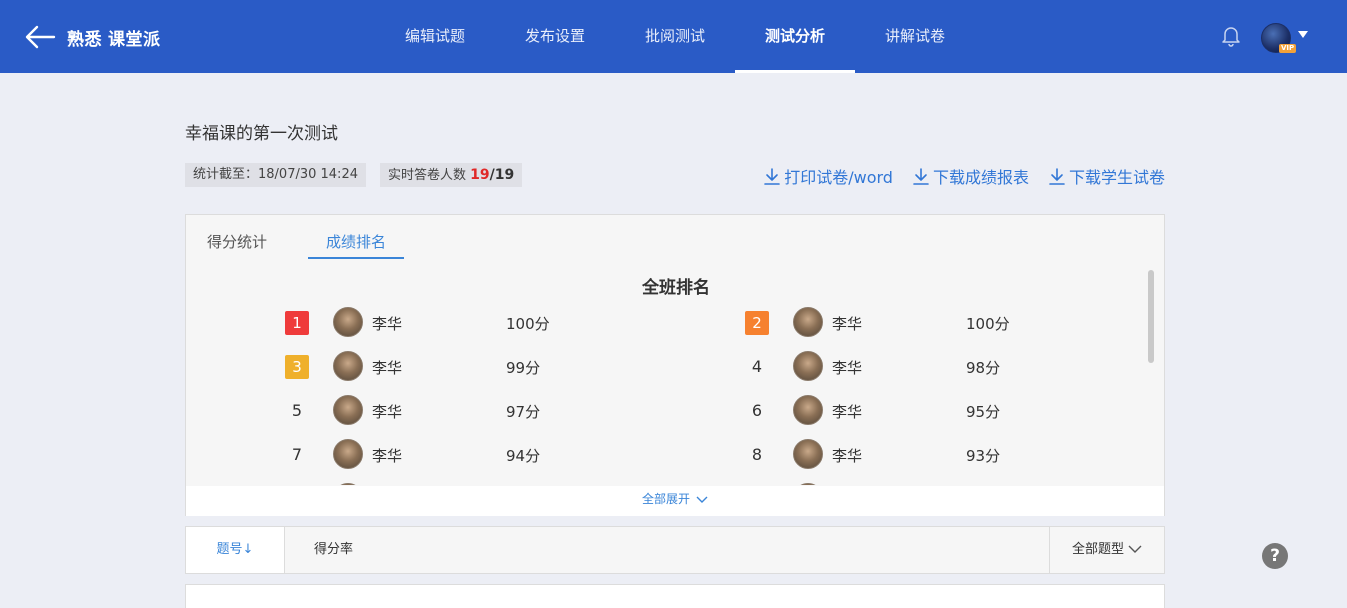 This screenshot has height=608, width=1347. Describe the element at coordinates (297, 410) in the screenshot. I see `rank-number: 5` at that location.